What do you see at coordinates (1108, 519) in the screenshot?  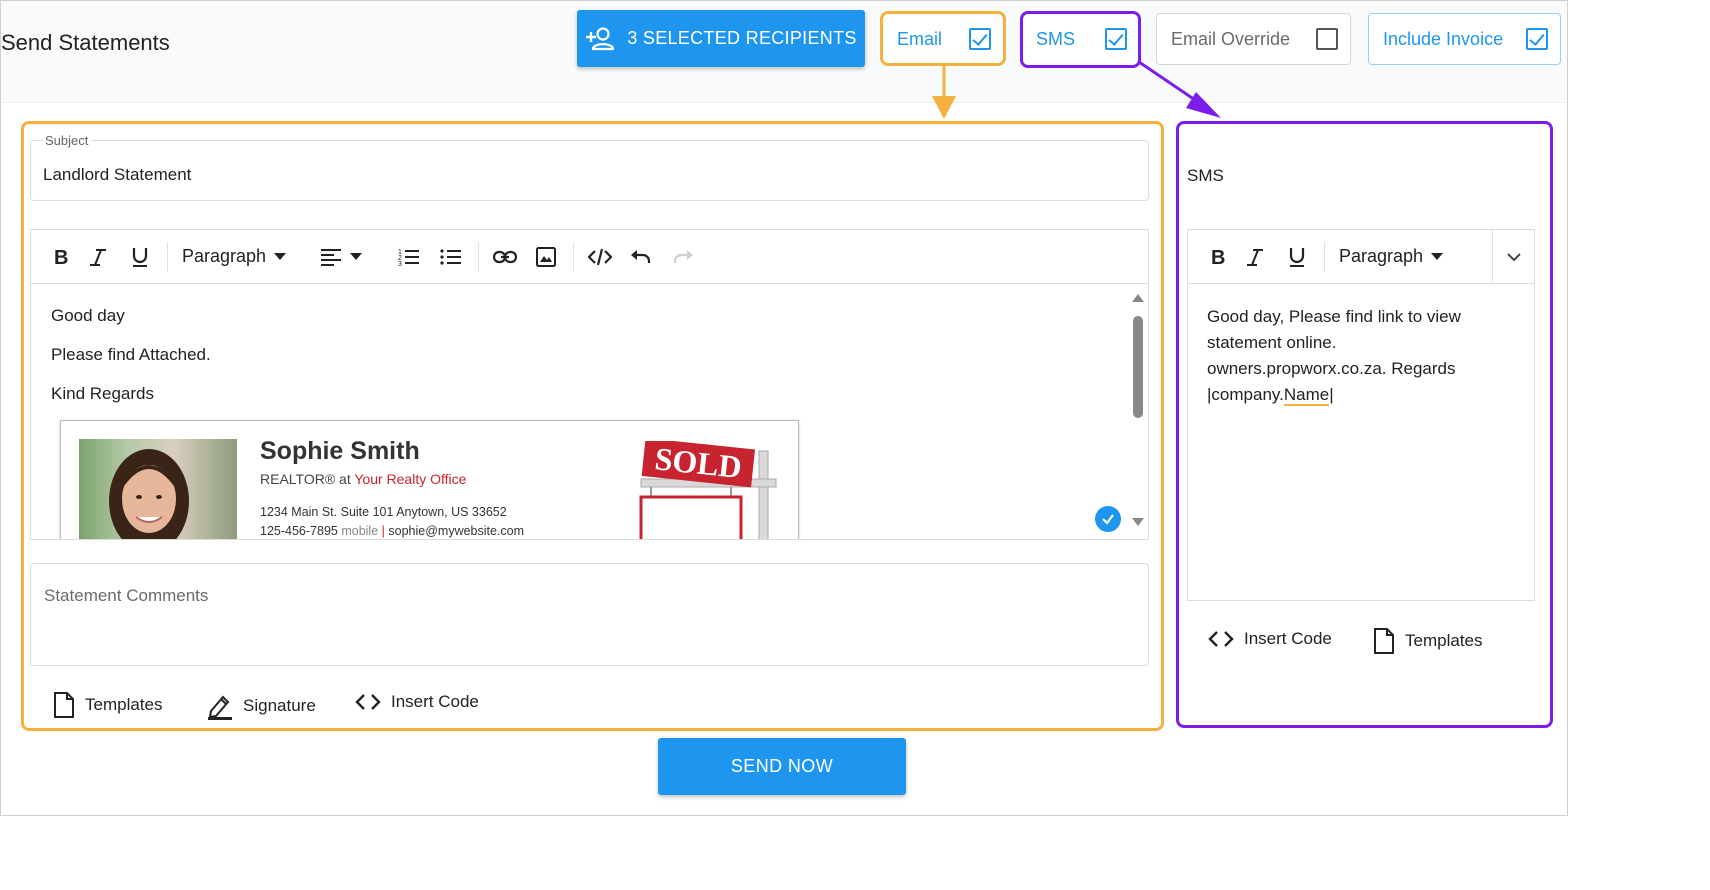 I see `grammar-check-icon` at bounding box center [1108, 519].